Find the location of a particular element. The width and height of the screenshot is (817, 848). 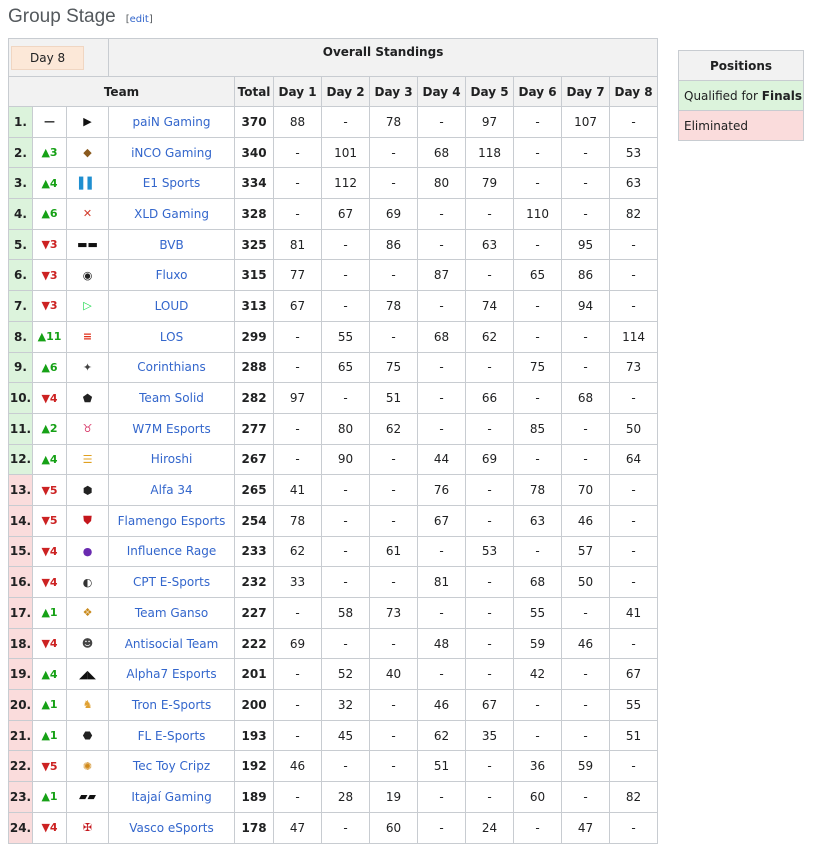

team-link: CPT E-Sports is located at coordinates (171, 582).